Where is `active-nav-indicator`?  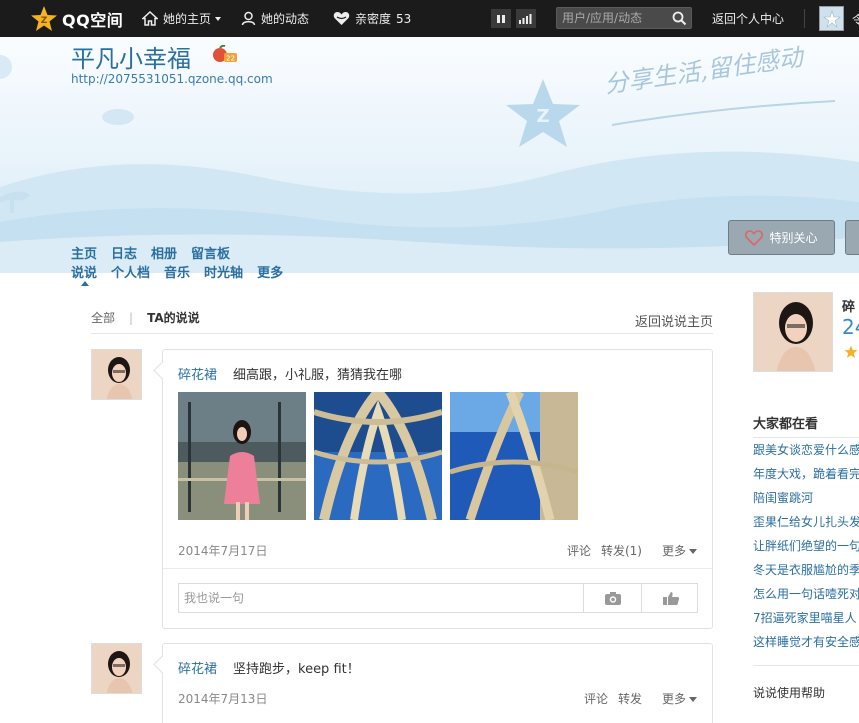 active-nav-indicator is located at coordinates (85, 283).